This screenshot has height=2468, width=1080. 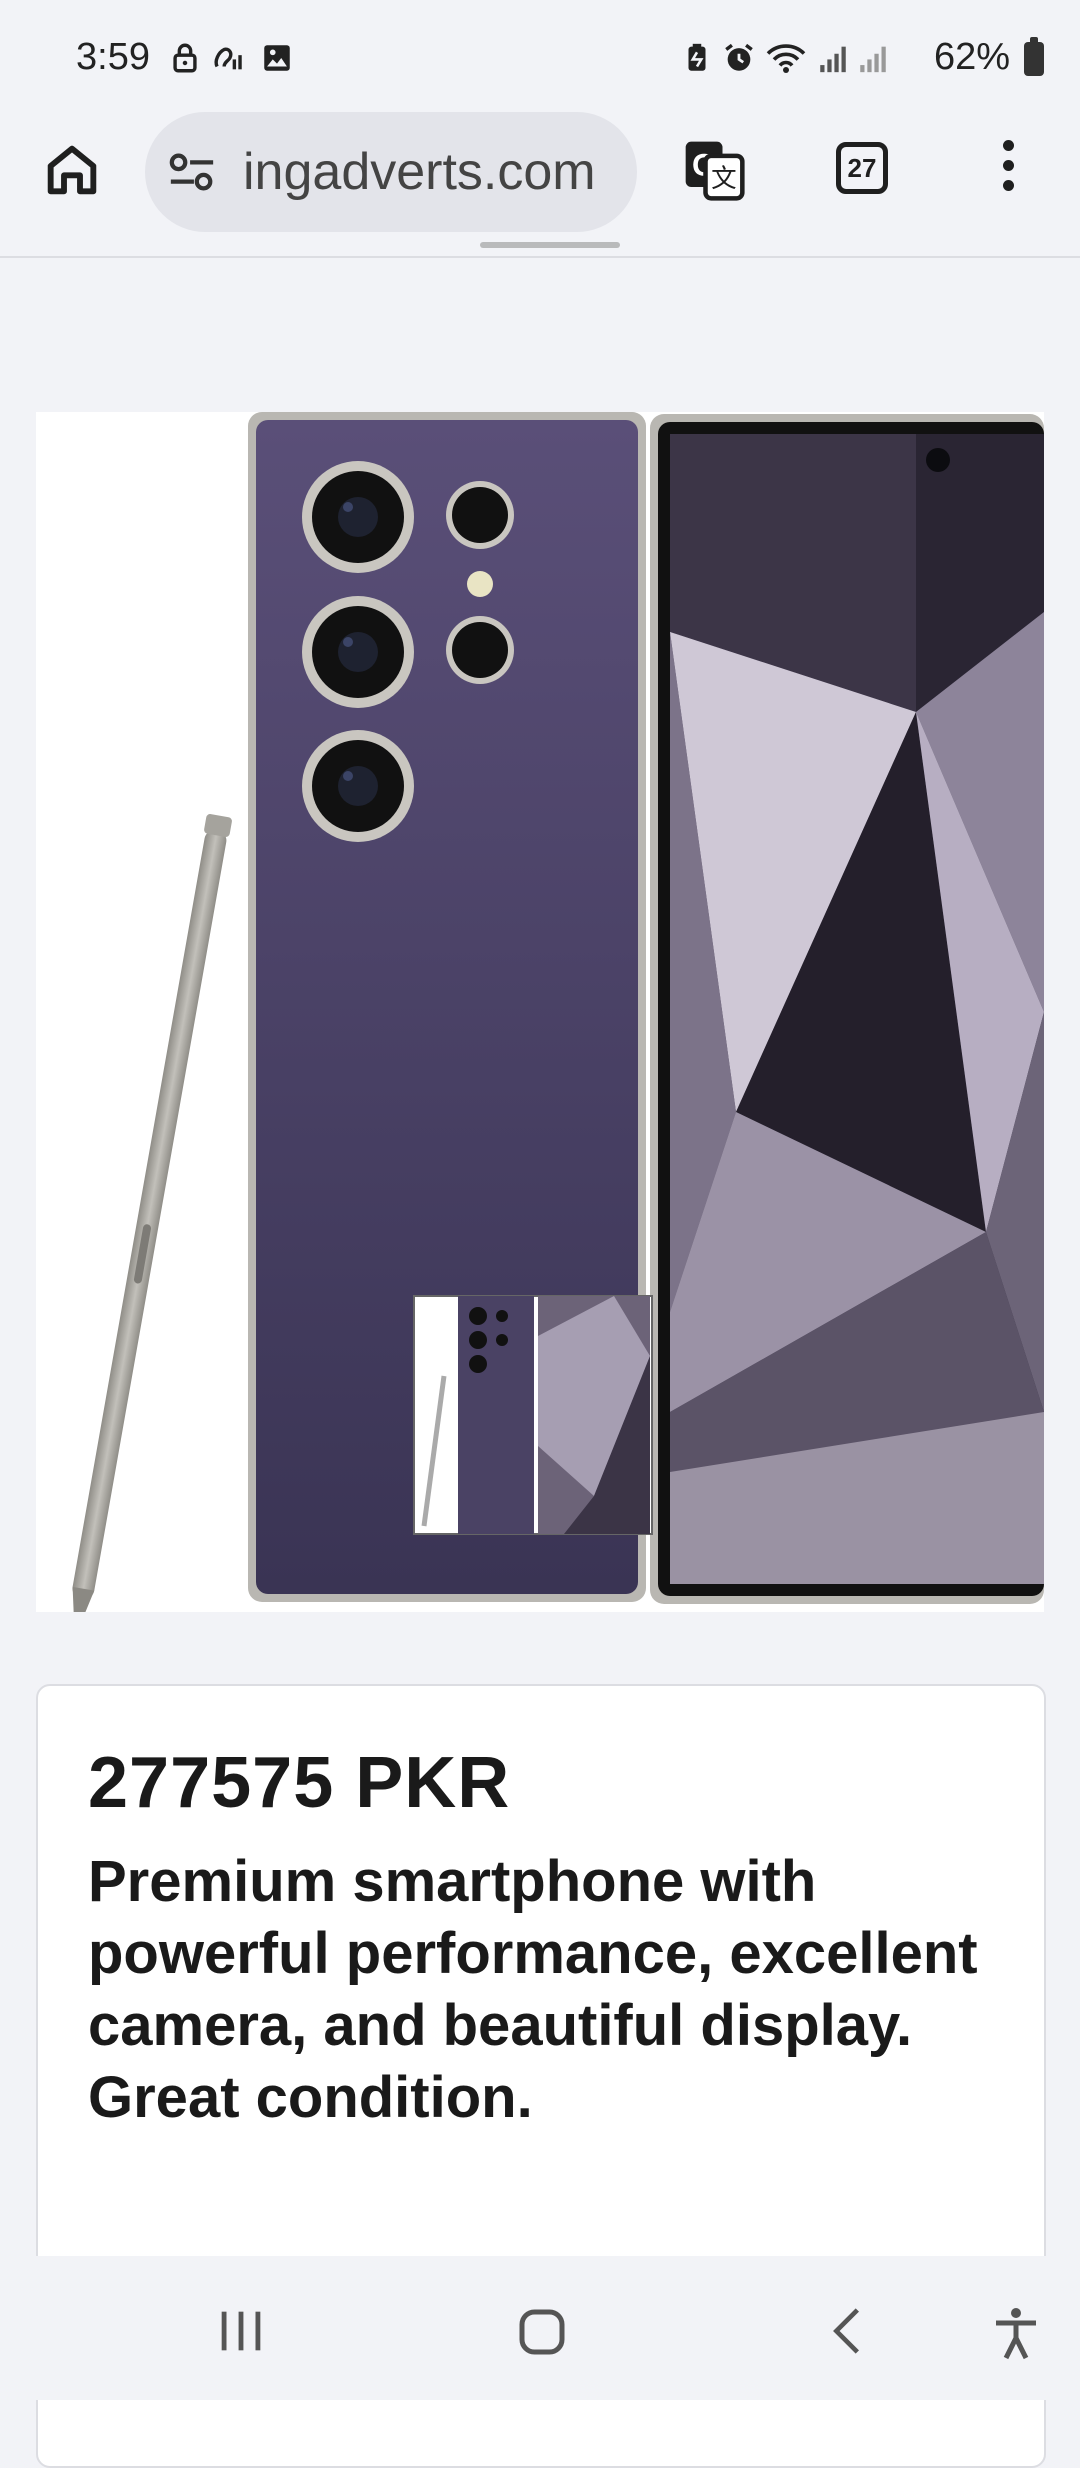 What do you see at coordinates (72, 170) in the screenshot?
I see `home-icon` at bounding box center [72, 170].